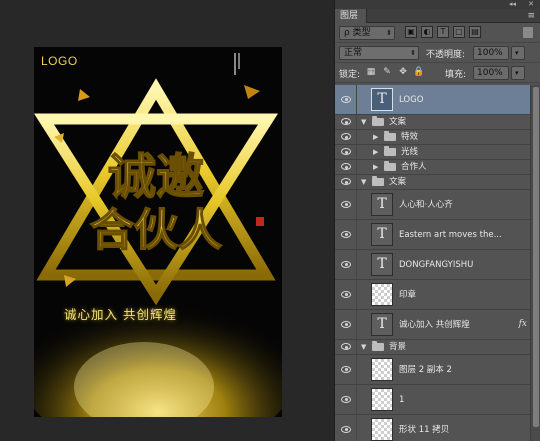 Image resolution: width=540 pixels, height=441 pixels. What do you see at coordinates (433, 137) in the screenshot?
I see `layer-group-row: ▶ 特效` at bounding box center [433, 137].